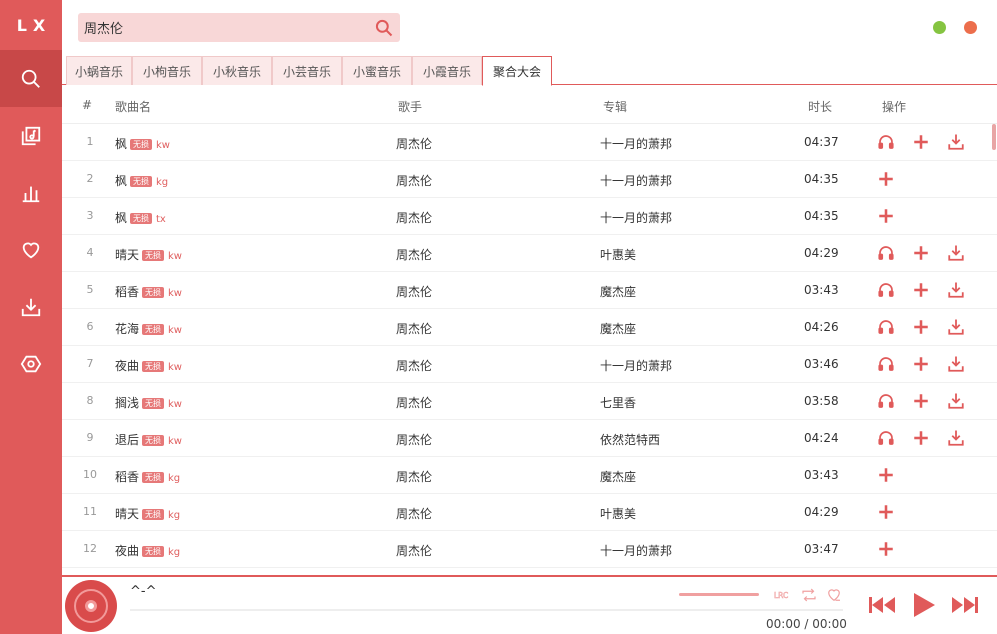 Image resolution: width=997 pixels, height=634 pixels. I want to click on tab-source-1: 小蜗音乐, so click(99, 70).